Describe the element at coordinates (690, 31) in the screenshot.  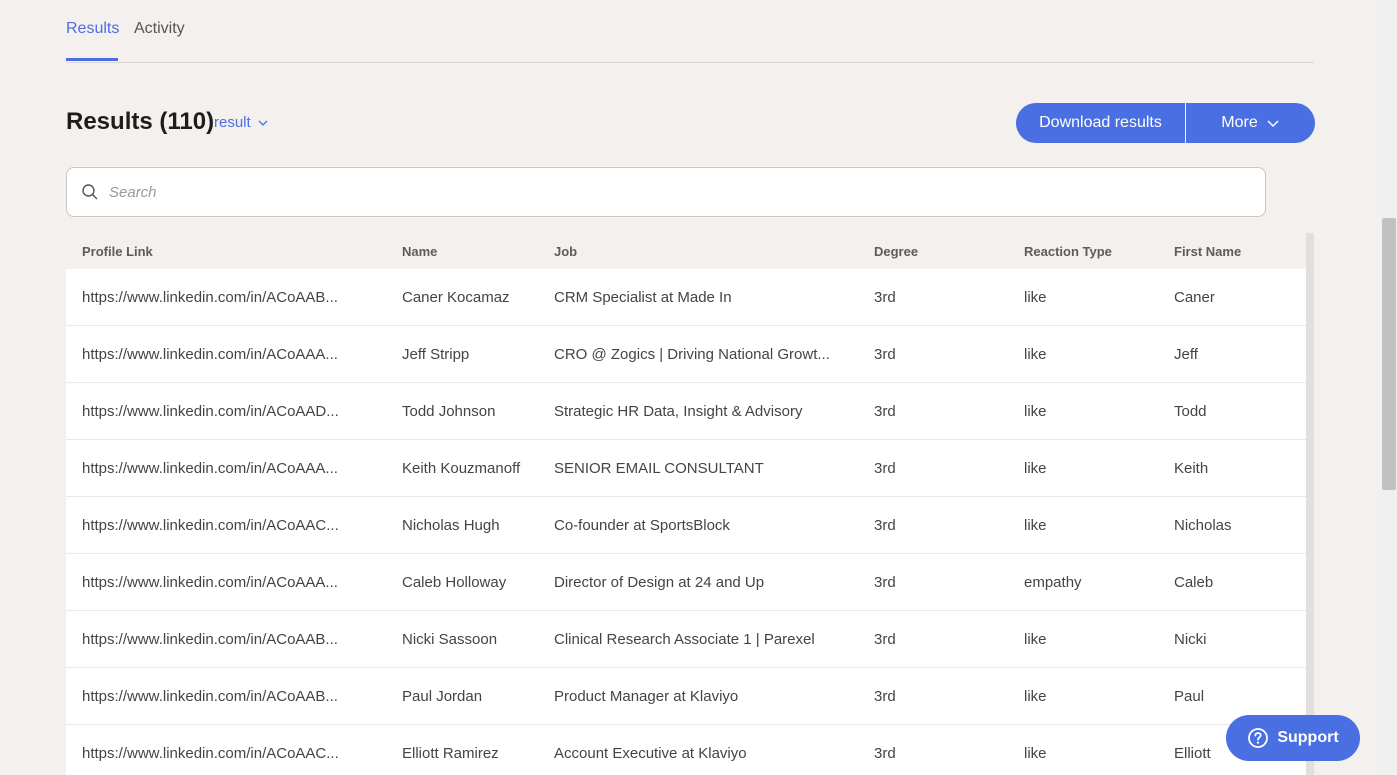
I see `tab-bar: Results Activity` at that location.